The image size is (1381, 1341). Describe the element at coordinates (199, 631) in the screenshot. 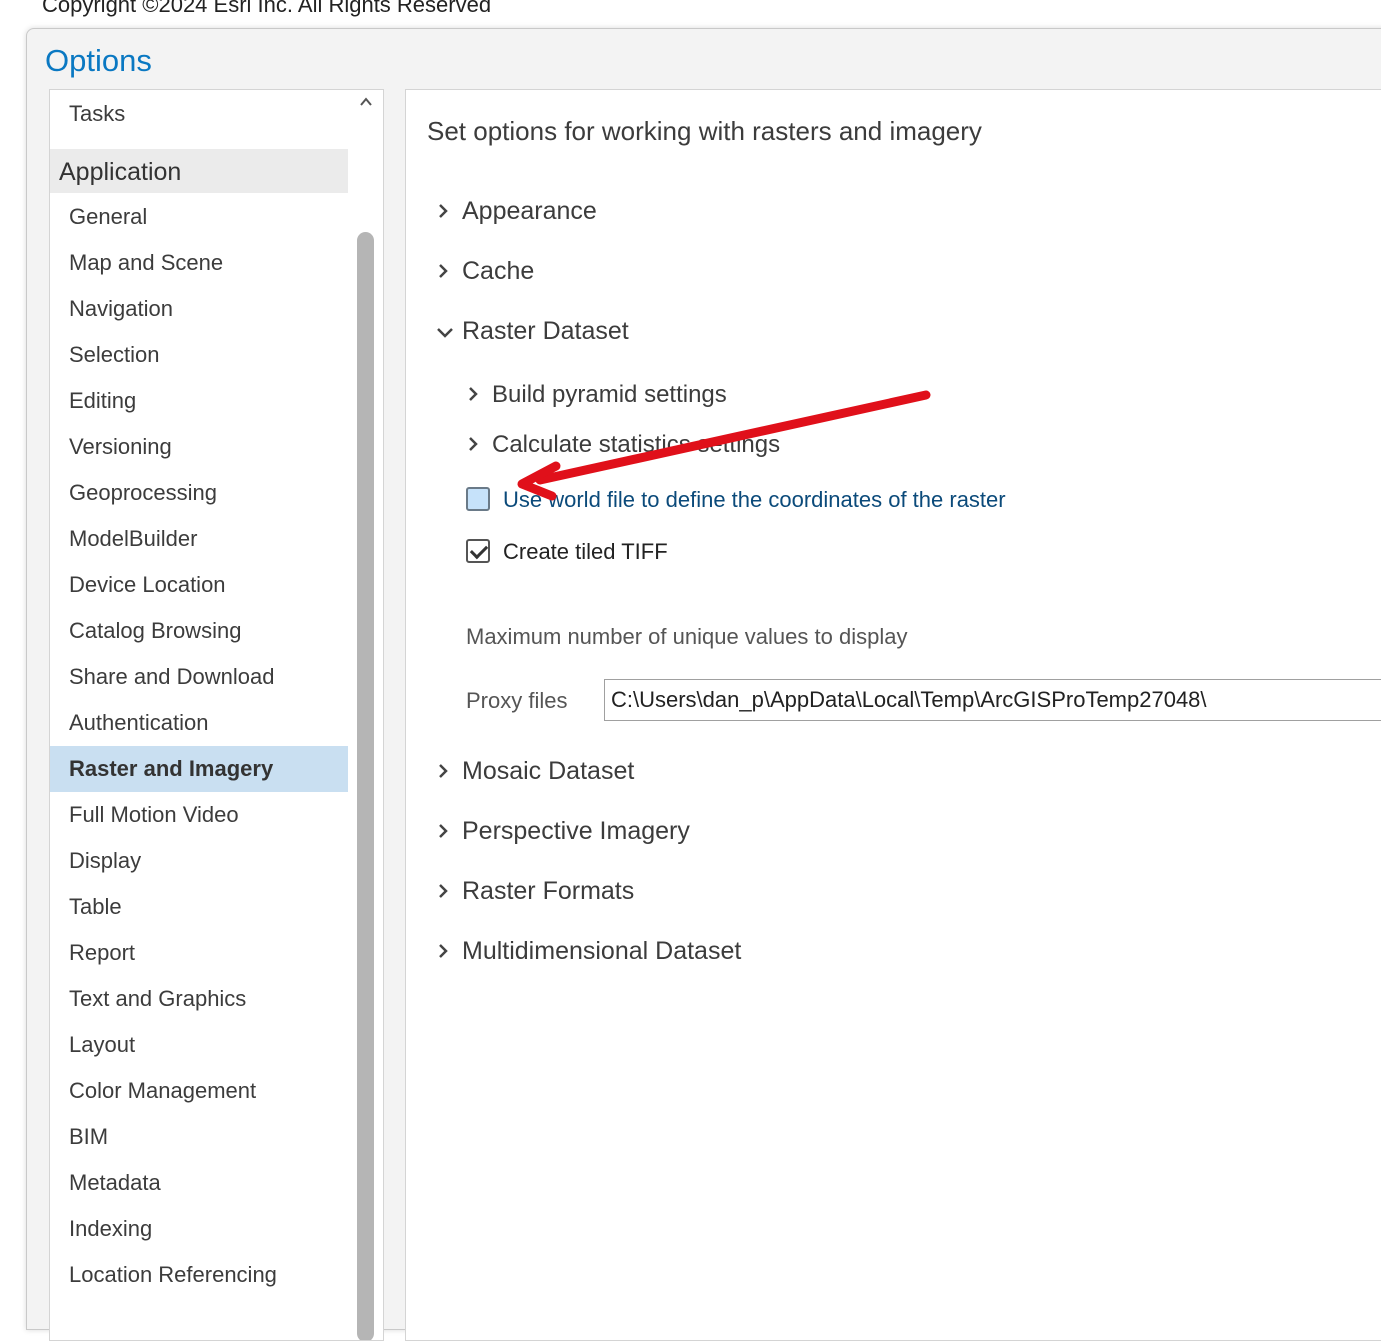

I see `sidebar-item-catalog-browsing: Catalog Browsing` at that location.